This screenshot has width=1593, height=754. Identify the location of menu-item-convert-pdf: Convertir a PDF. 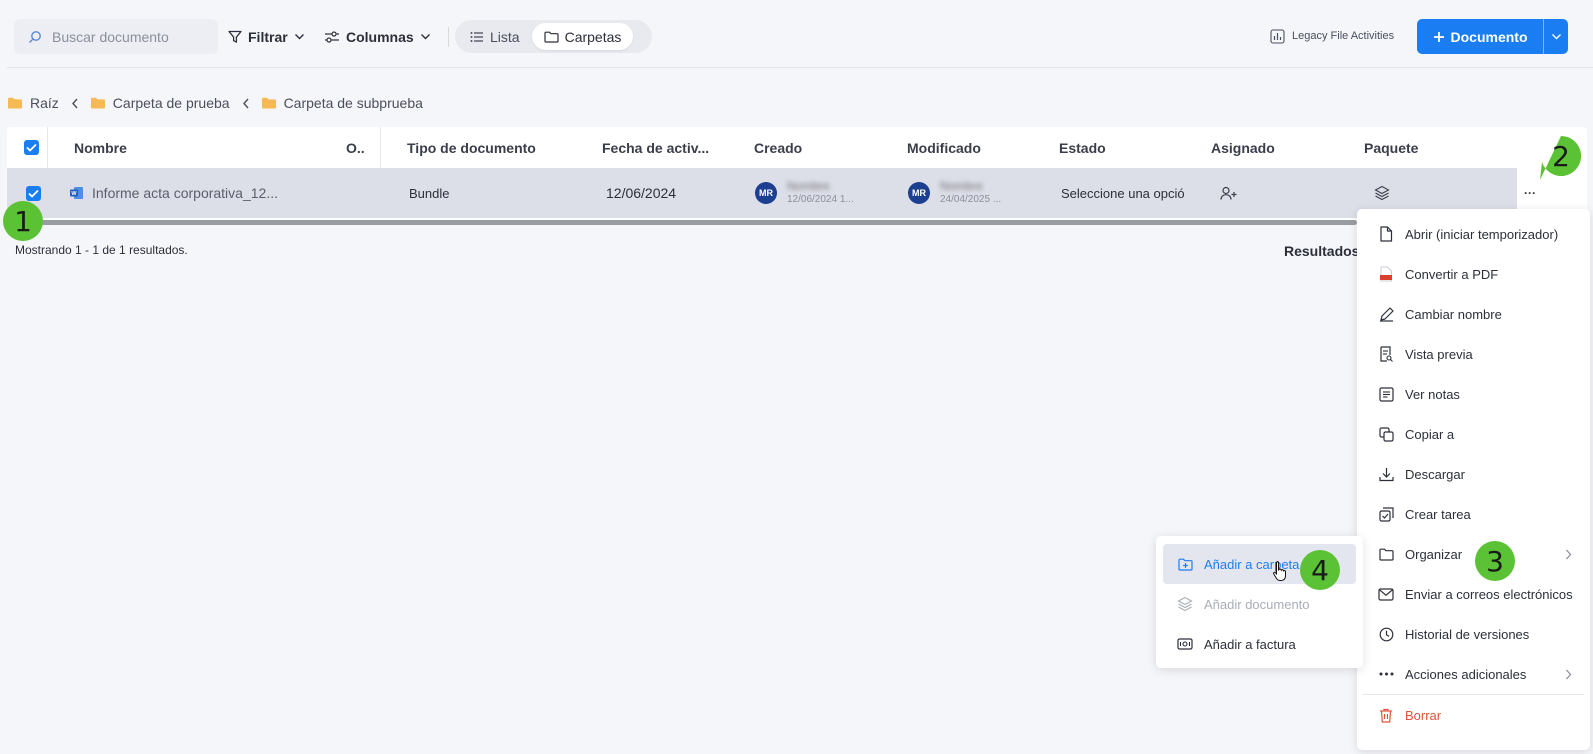
(1473, 274).